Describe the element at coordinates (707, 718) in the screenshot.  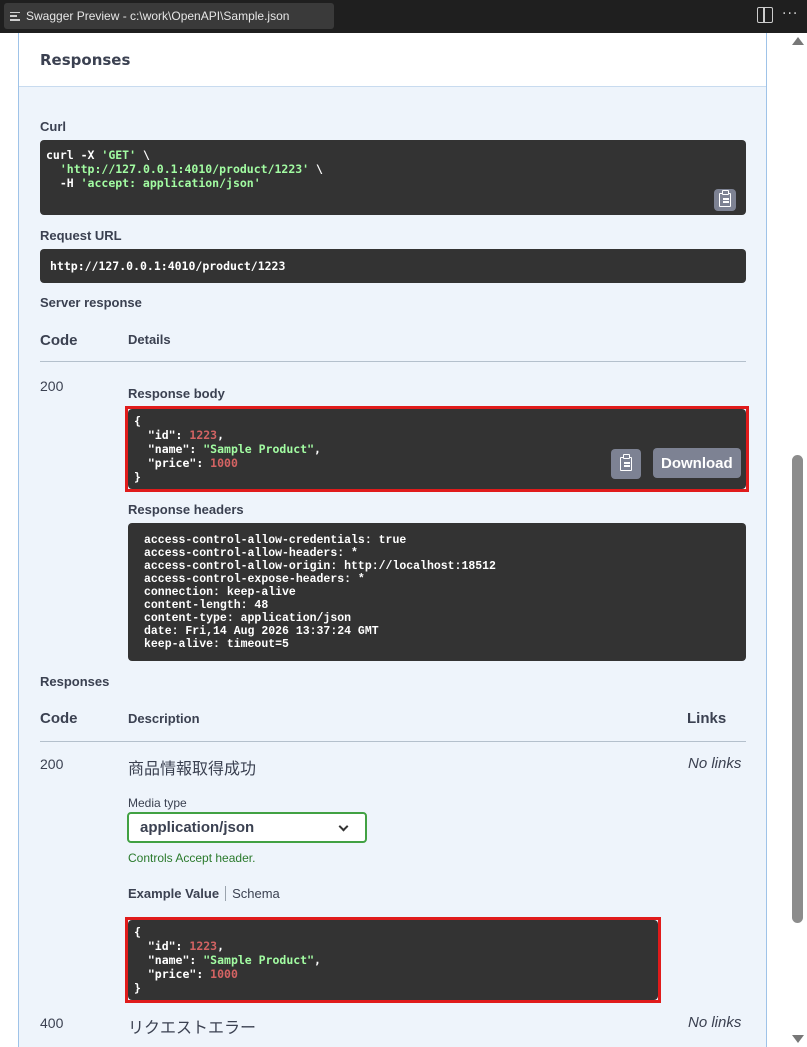
I see `responses-links-header: Links` at that location.